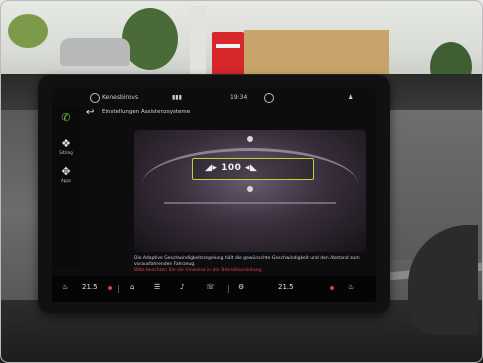 This screenshot has width=483, height=363. I want to click on menu-icon: ☰, so click(157, 287).